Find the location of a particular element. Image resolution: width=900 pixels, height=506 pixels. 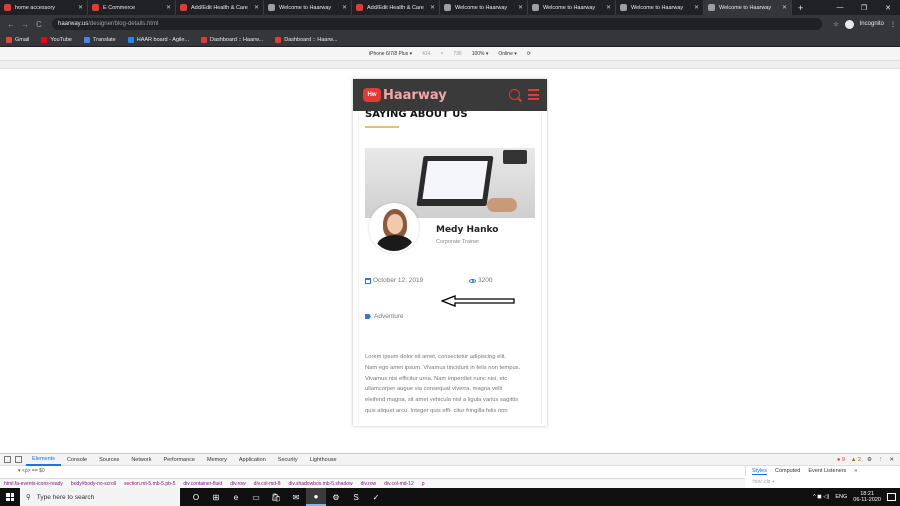

tray-icons: ^ ◼ ◁) is located at coordinates (821, 497).